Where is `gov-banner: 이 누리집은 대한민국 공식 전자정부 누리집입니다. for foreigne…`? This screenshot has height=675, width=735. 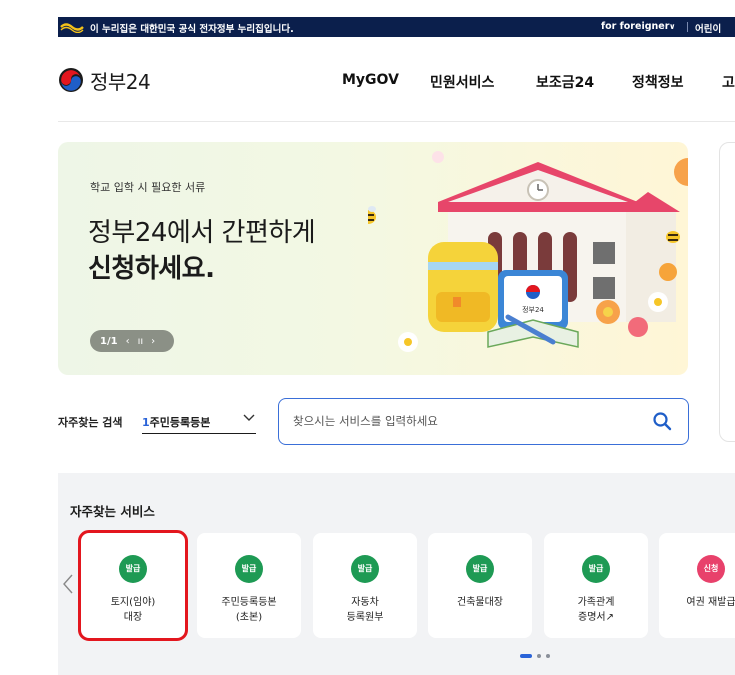 gov-banner: 이 누리집은 대한민국 공식 전자정부 누리집입니다. for foreigne… is located at coordinates (396, 27).